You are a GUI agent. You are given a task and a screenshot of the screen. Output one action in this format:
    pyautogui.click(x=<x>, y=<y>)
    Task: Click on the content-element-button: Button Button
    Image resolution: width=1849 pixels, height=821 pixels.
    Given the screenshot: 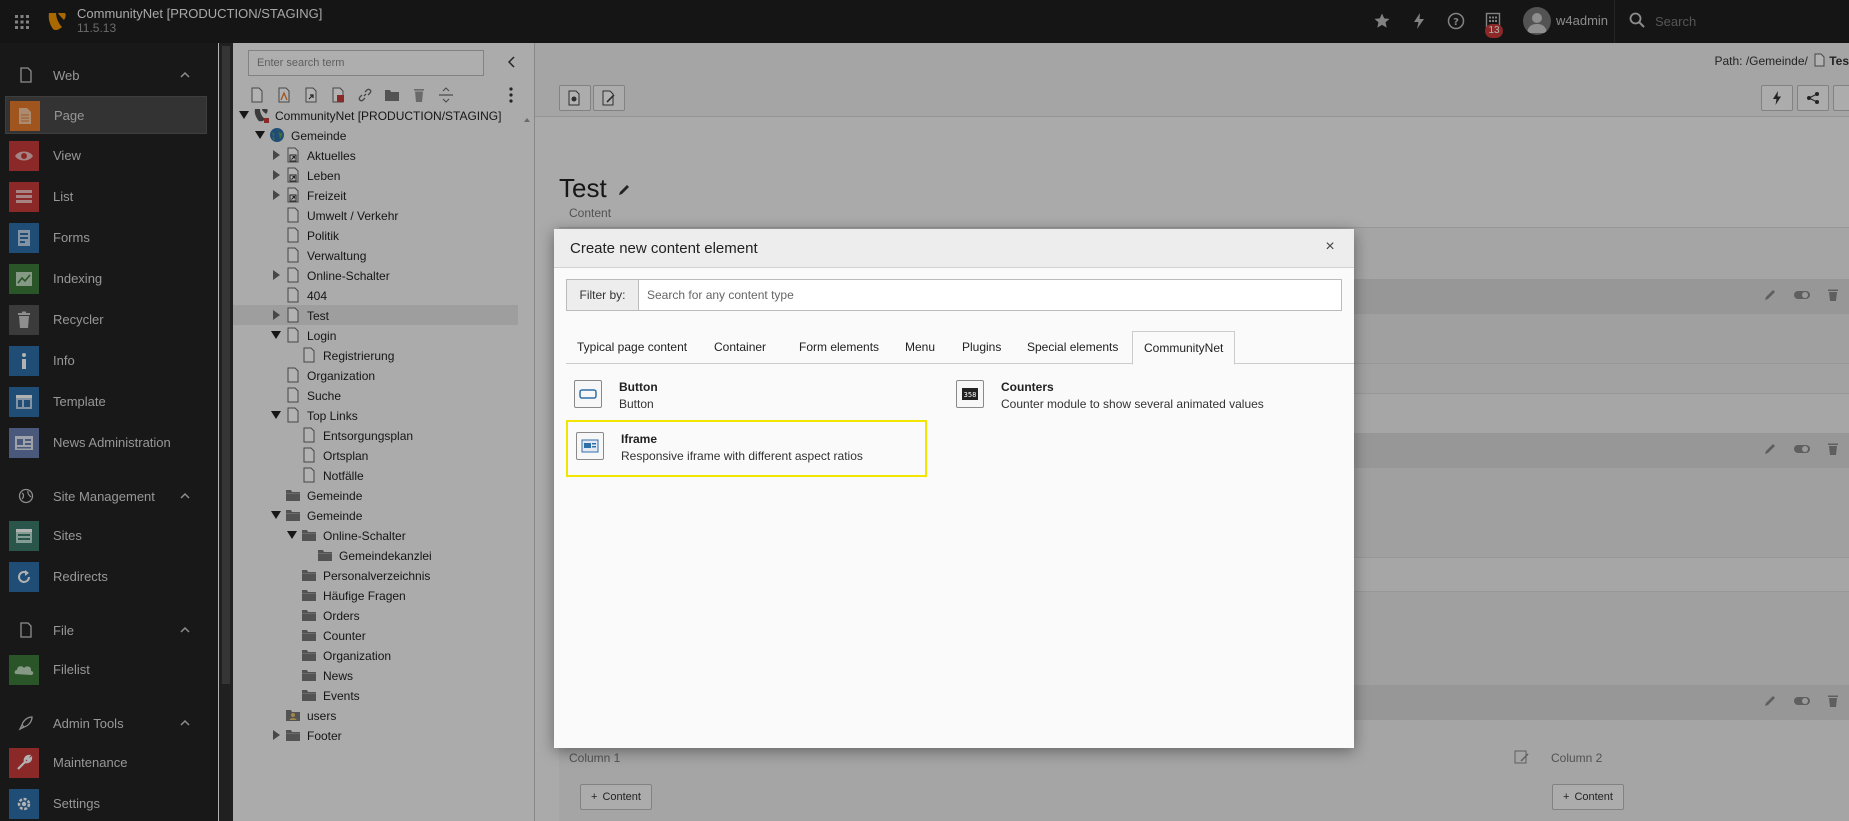 What is the action you would take?
    pyautogui.click(x=746, y=398)
    